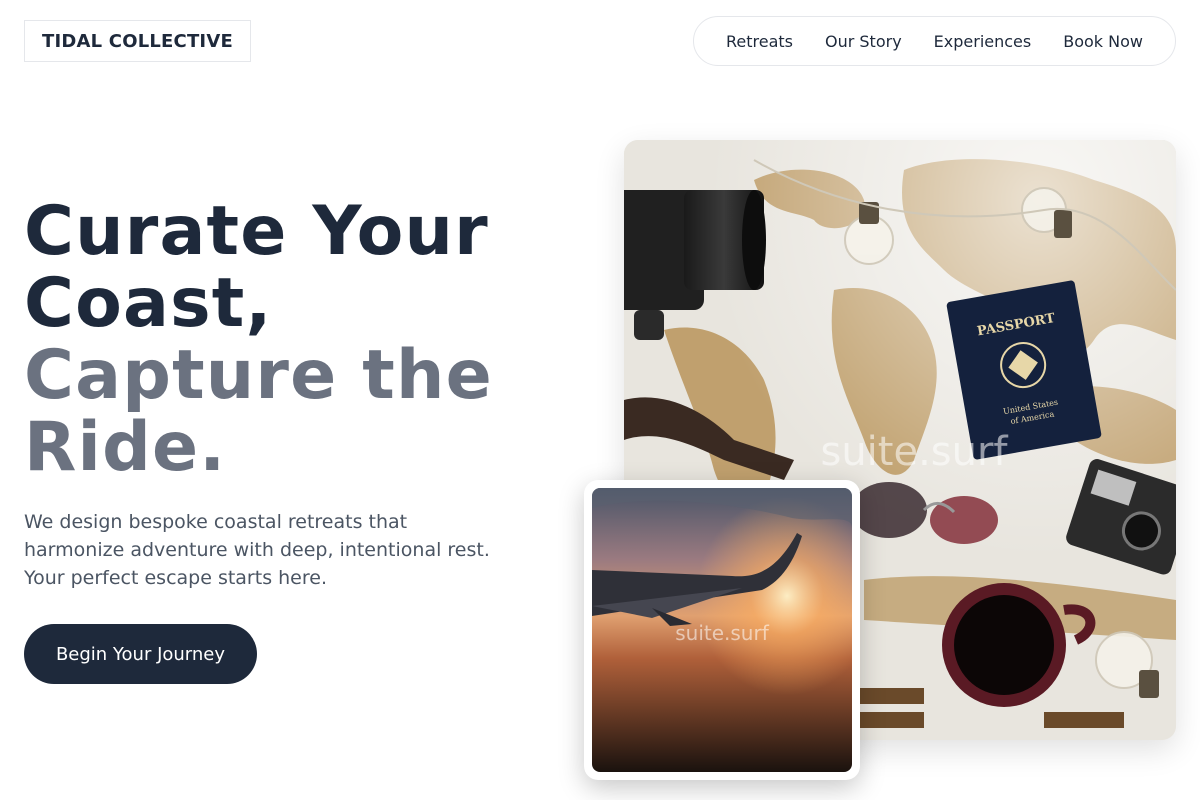 The width and height of the screenshot is (1200, 800). I want to click on headline-line-4: Ride., so click(125, 447).